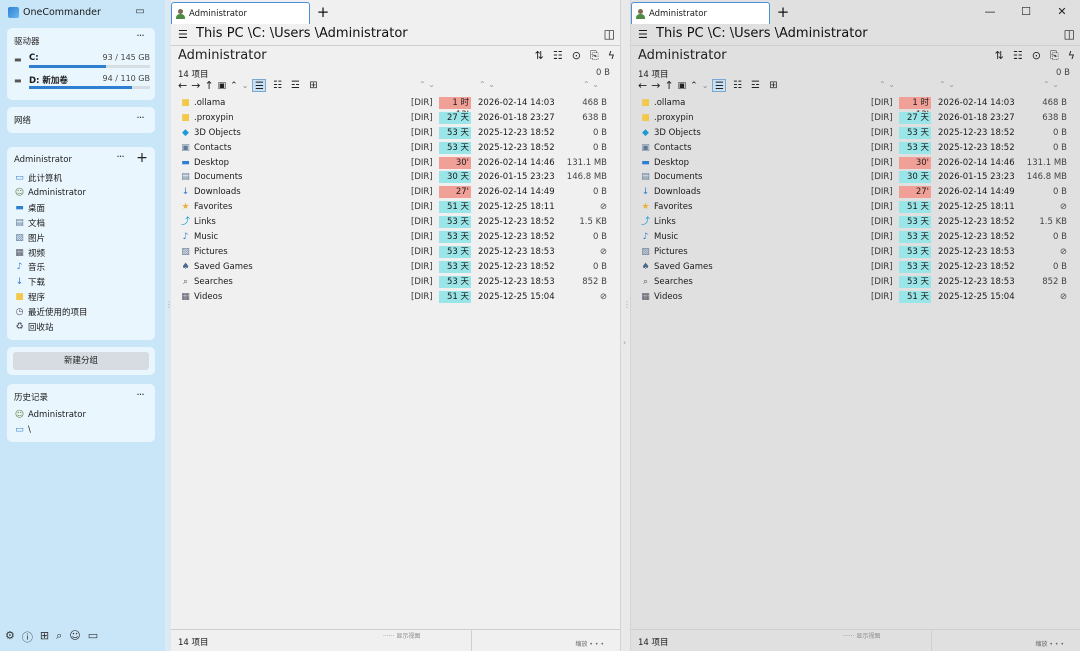 Image resolution: width=1080 pixels, height=651 pixels. Describe the element at coordinates (990, 12) in the screenshot. I see `minimize-icon: —` at that location.